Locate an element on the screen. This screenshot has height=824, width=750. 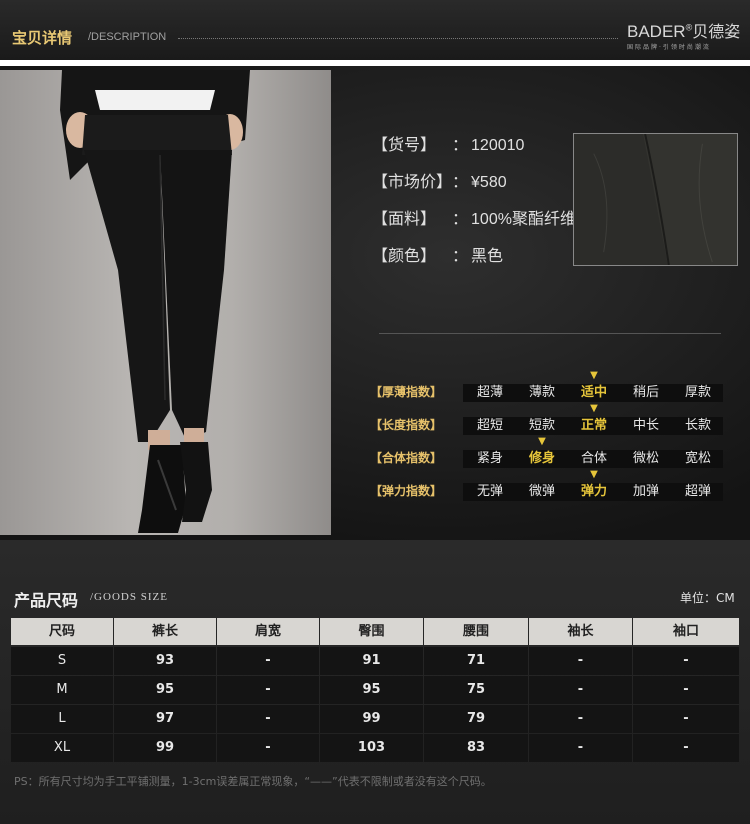
index-option: 合体 is located at coordinates (593, 458).